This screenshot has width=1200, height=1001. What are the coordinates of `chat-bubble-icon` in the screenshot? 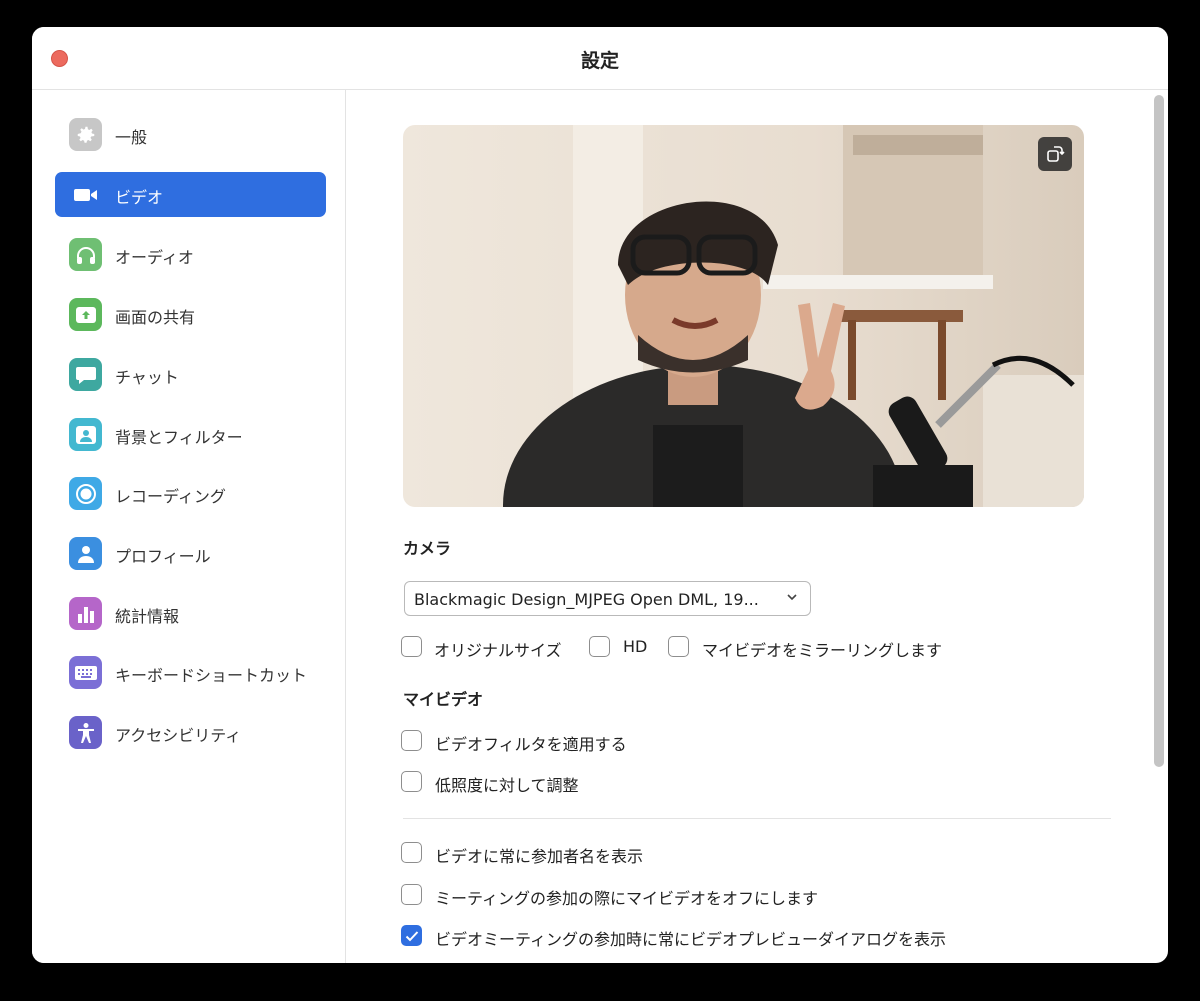 It's located at (85, 374).